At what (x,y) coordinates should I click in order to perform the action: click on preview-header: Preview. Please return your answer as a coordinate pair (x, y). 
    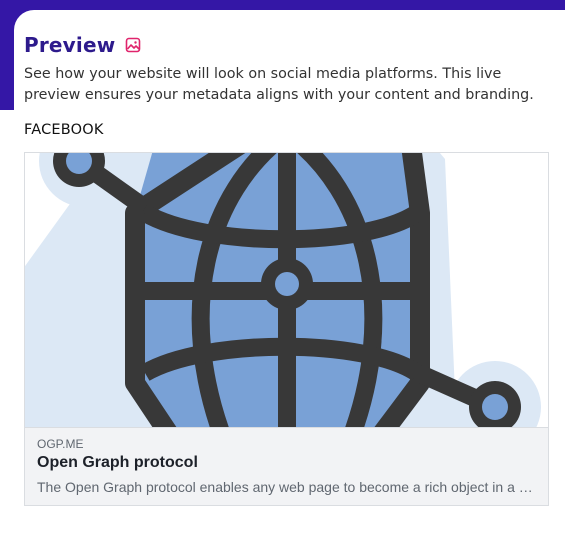
    Looking at the image, I should click on (82, 45).